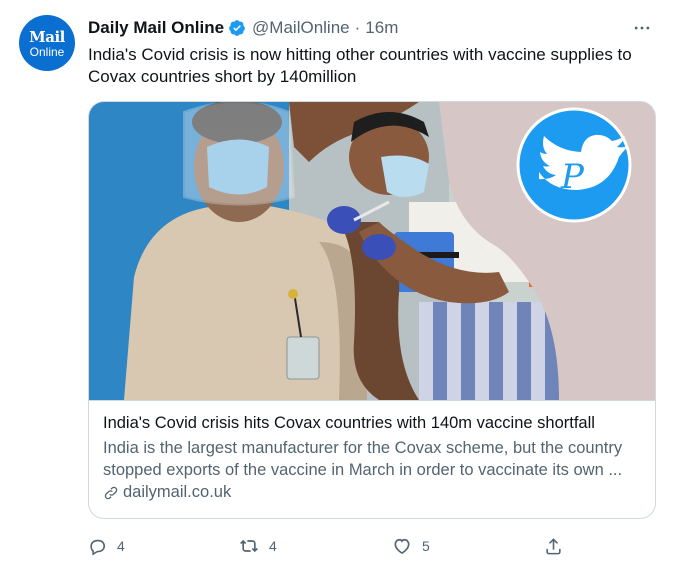 The height and width of the screenshot is (566, 679). What do you see at coordinates (402, 546) in the screenshot?
I see `like-icon` at bounding box center [402, 546].